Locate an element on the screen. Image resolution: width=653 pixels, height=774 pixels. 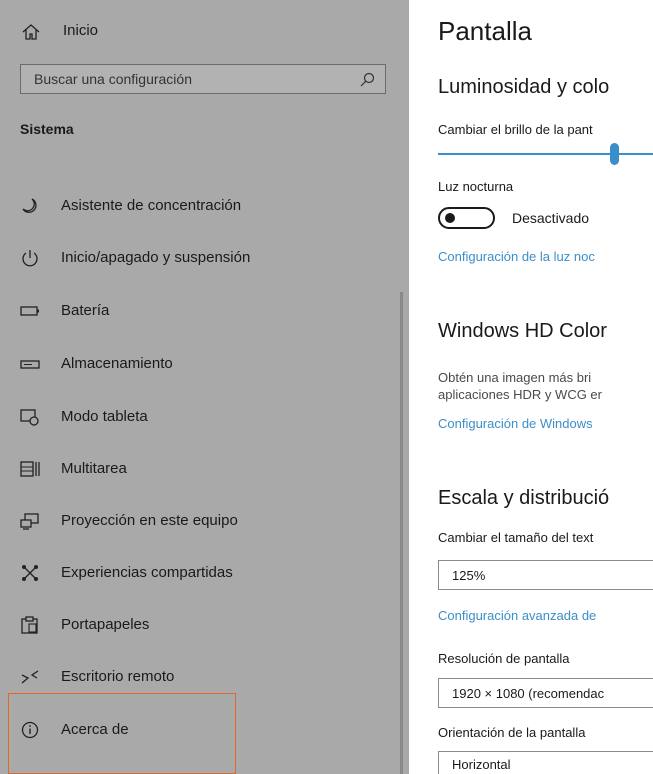
section-title: Sistema is located at coordinates (47, 129).